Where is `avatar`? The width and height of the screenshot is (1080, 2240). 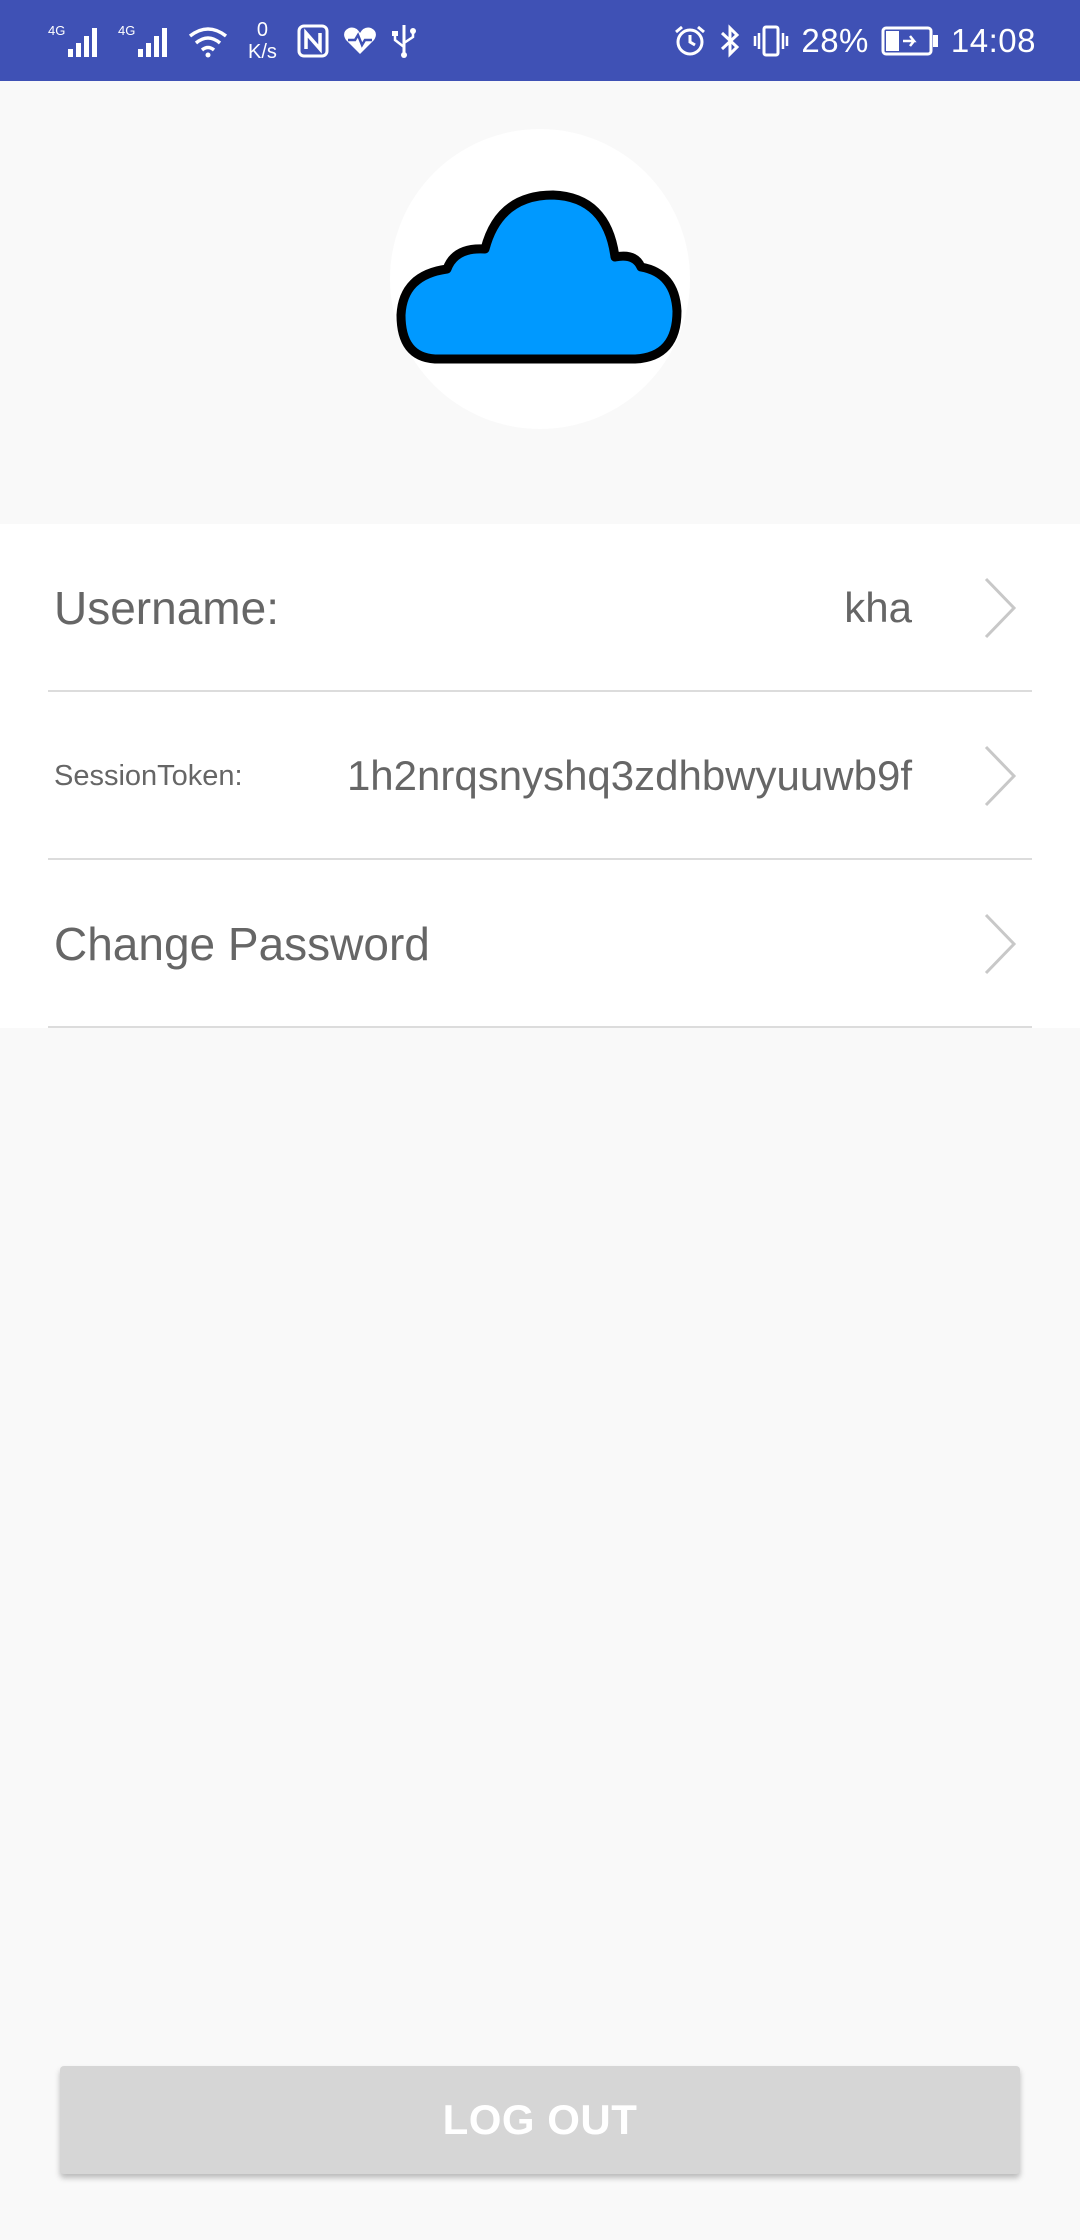
avatar is located at coordinates (540, 279).